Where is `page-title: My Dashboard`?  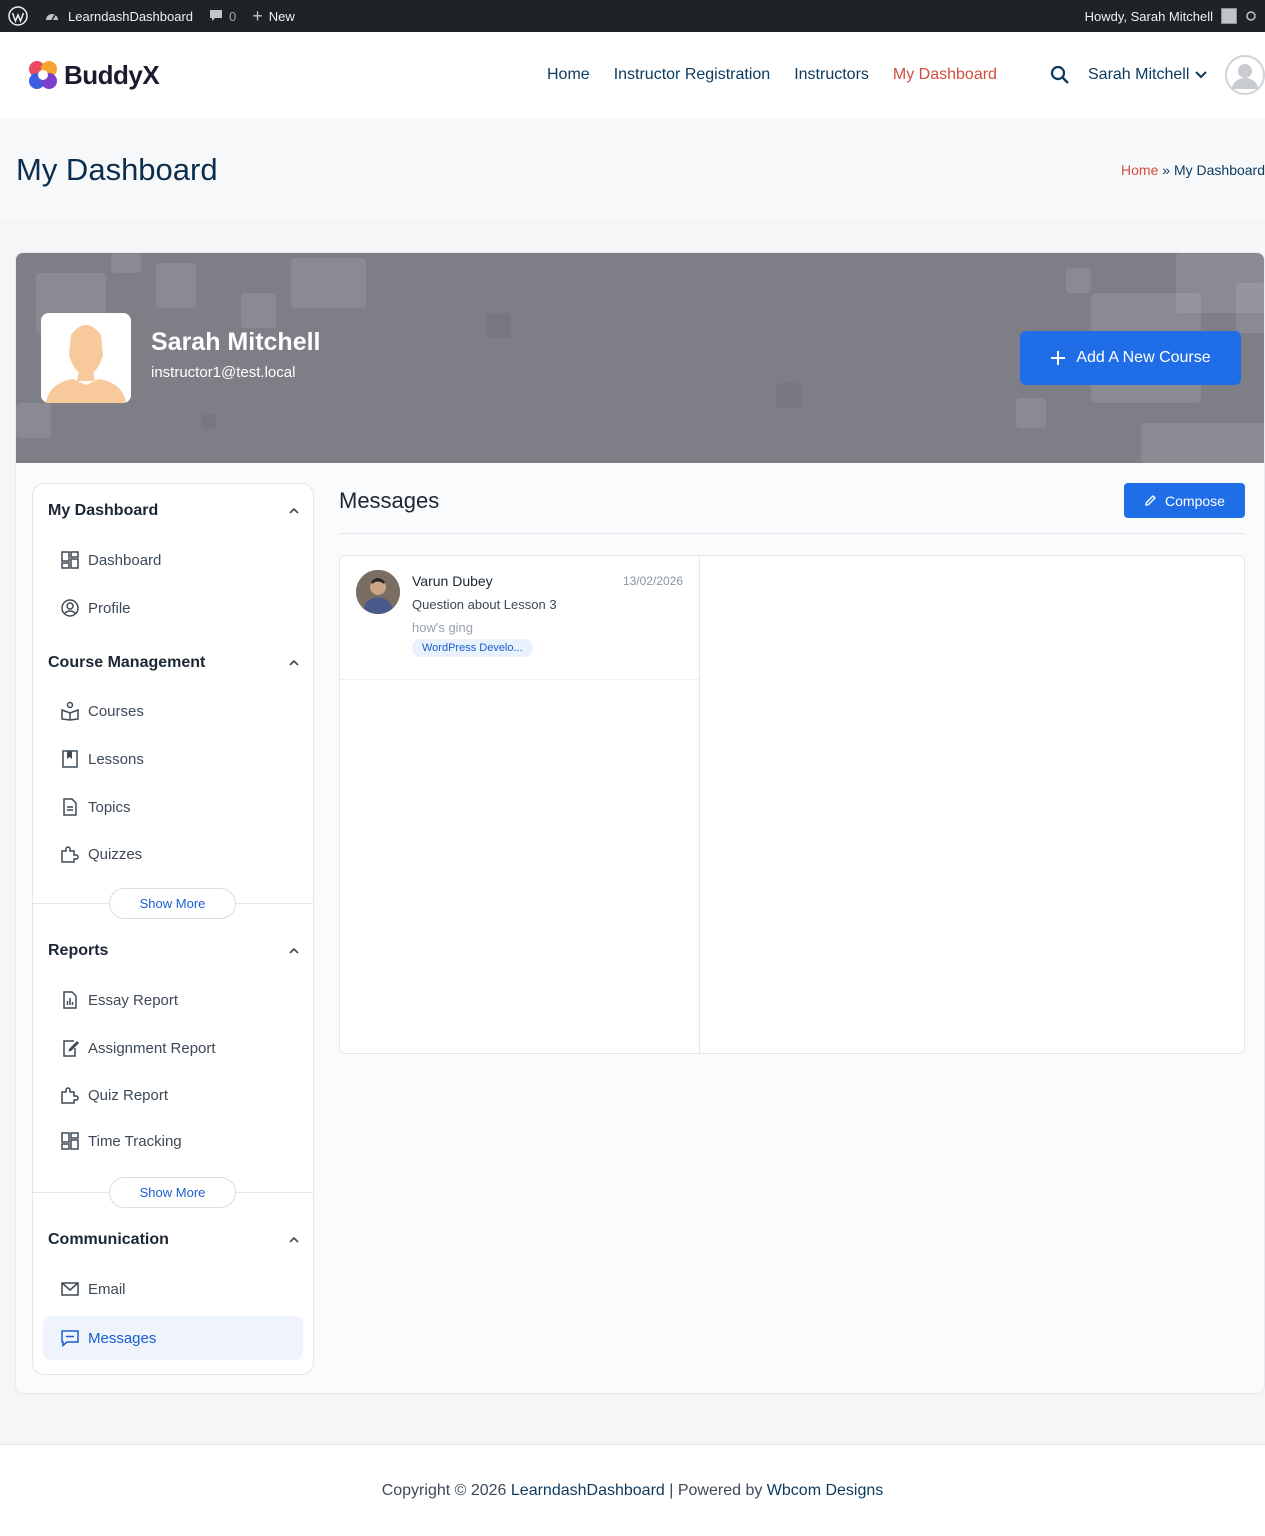
page-title: My Dashboard is located at coordinates (117, 169).